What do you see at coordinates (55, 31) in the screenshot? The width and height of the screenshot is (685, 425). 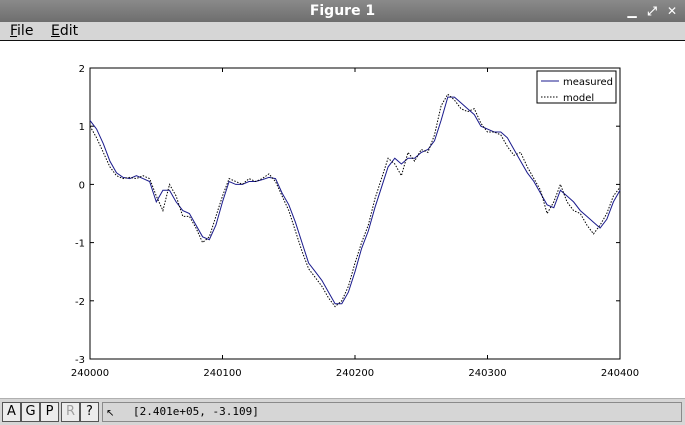 I see `menu-edit-mnemonic: E` at bounding box center [55, 31].